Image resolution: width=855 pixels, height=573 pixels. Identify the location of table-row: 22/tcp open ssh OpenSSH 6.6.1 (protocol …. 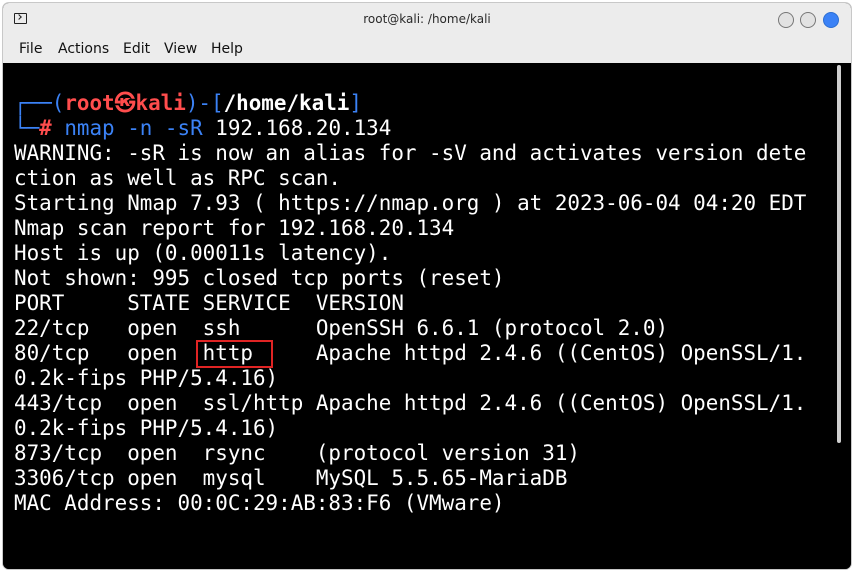
(341, 328).